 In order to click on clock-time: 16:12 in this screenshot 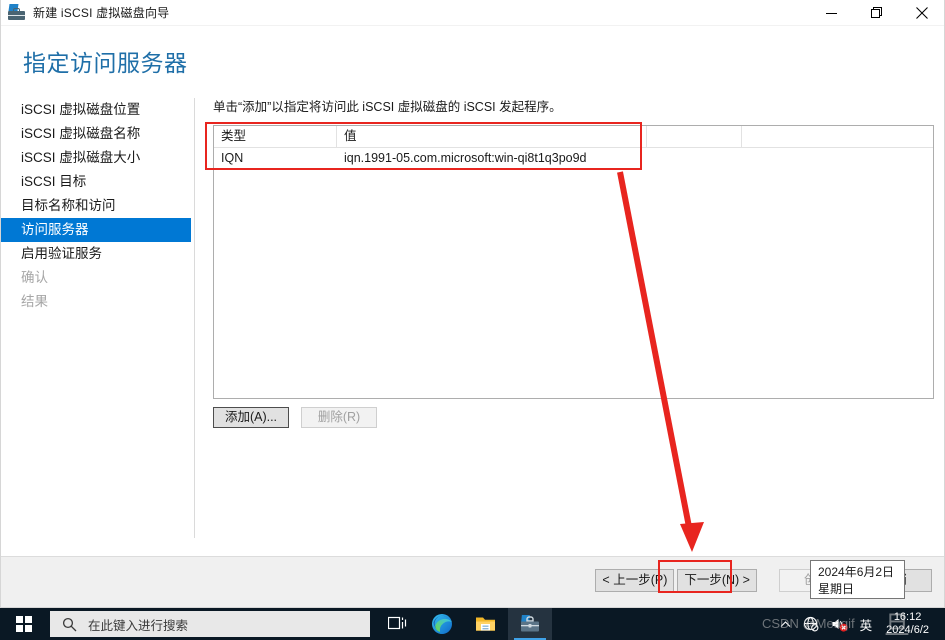, I will do `click(907, 617)`.